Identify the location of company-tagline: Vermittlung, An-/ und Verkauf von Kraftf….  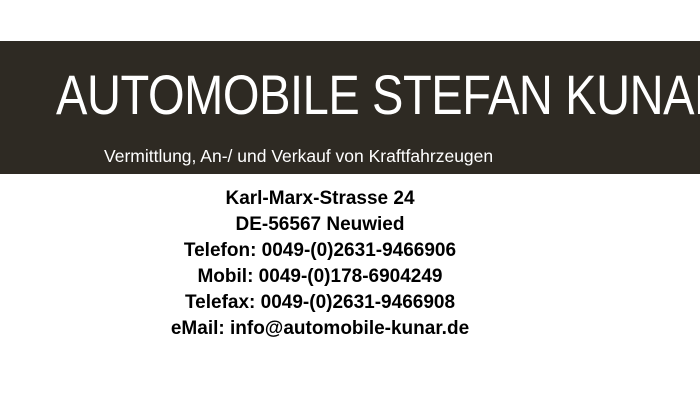
(299, 156).